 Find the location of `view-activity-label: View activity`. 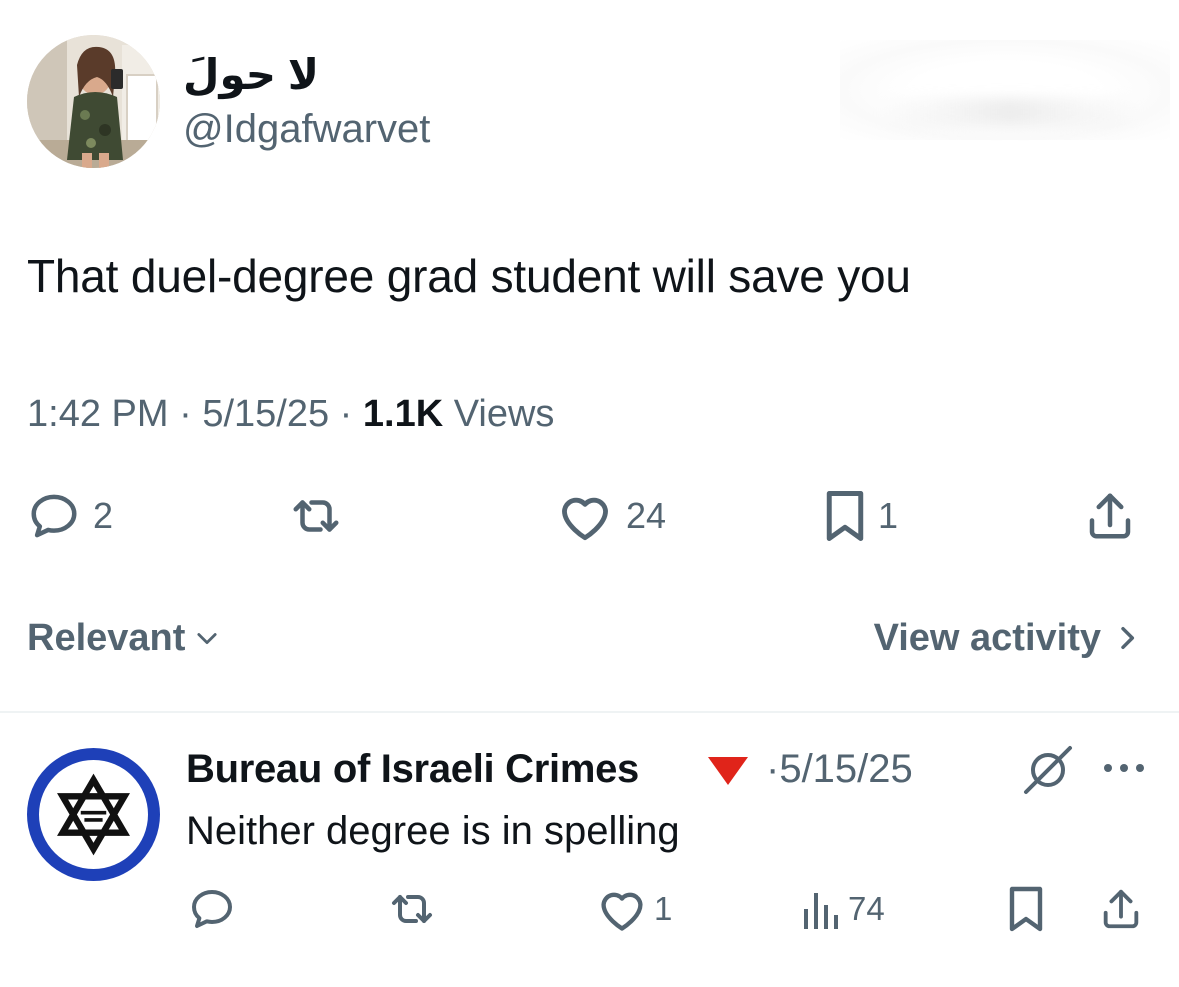

view-activity-label: View activity is located at coordinates (987, 638).